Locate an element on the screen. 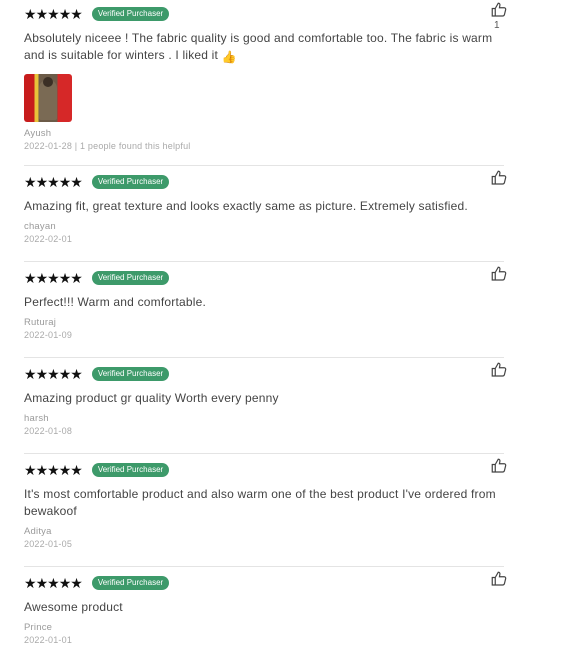 The image size is (582, 658). review-author: Ayush is located at coordinates (38, 133).